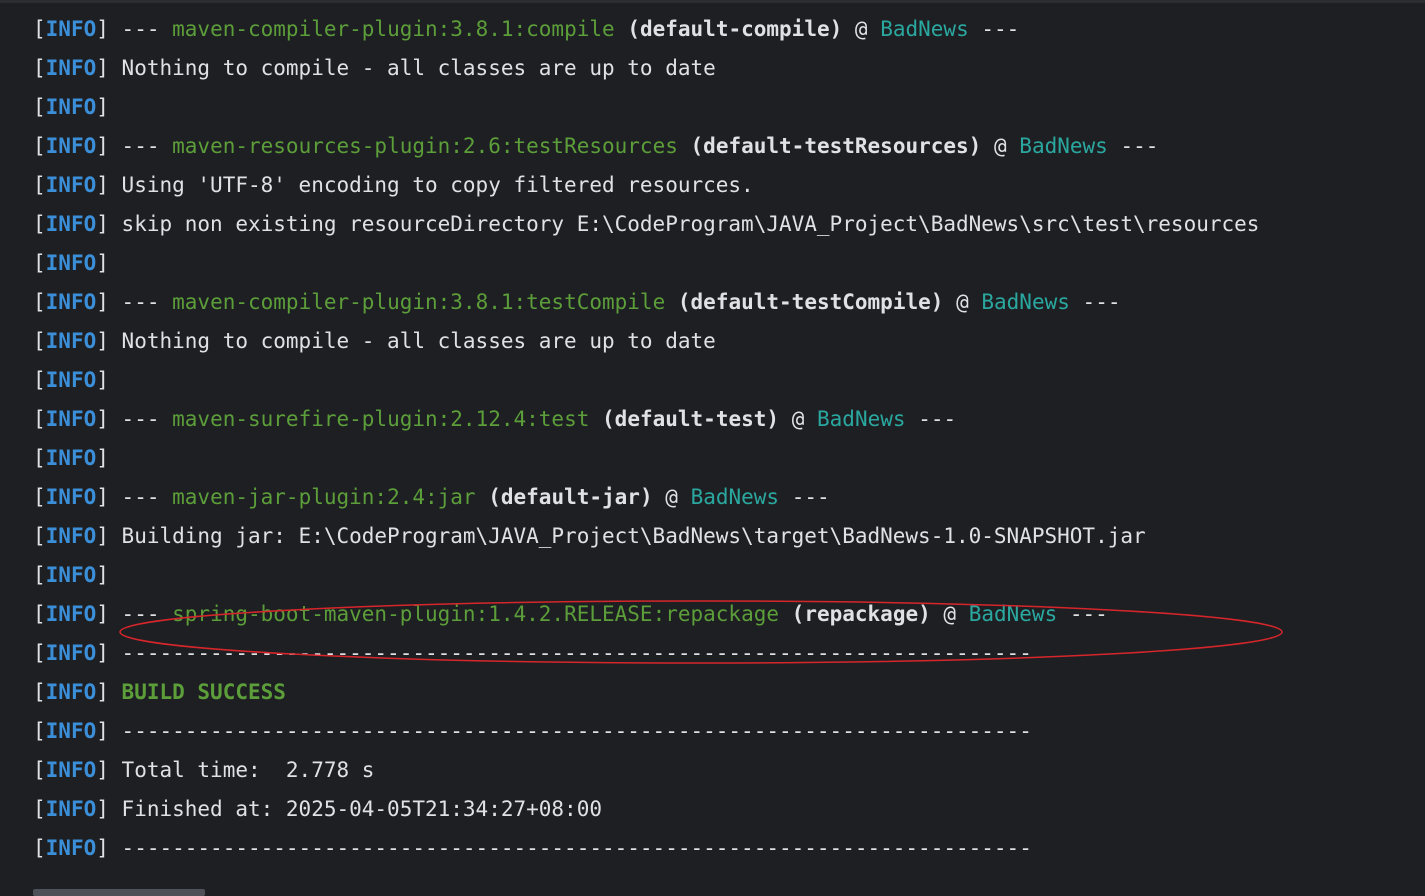 The width and height of the screenshot is (1425, 896). What do you see at coordinates (119, 892) in the screenshot?
I see `horizontal-scrollbar-thumb` at bounding box center [119, 892].